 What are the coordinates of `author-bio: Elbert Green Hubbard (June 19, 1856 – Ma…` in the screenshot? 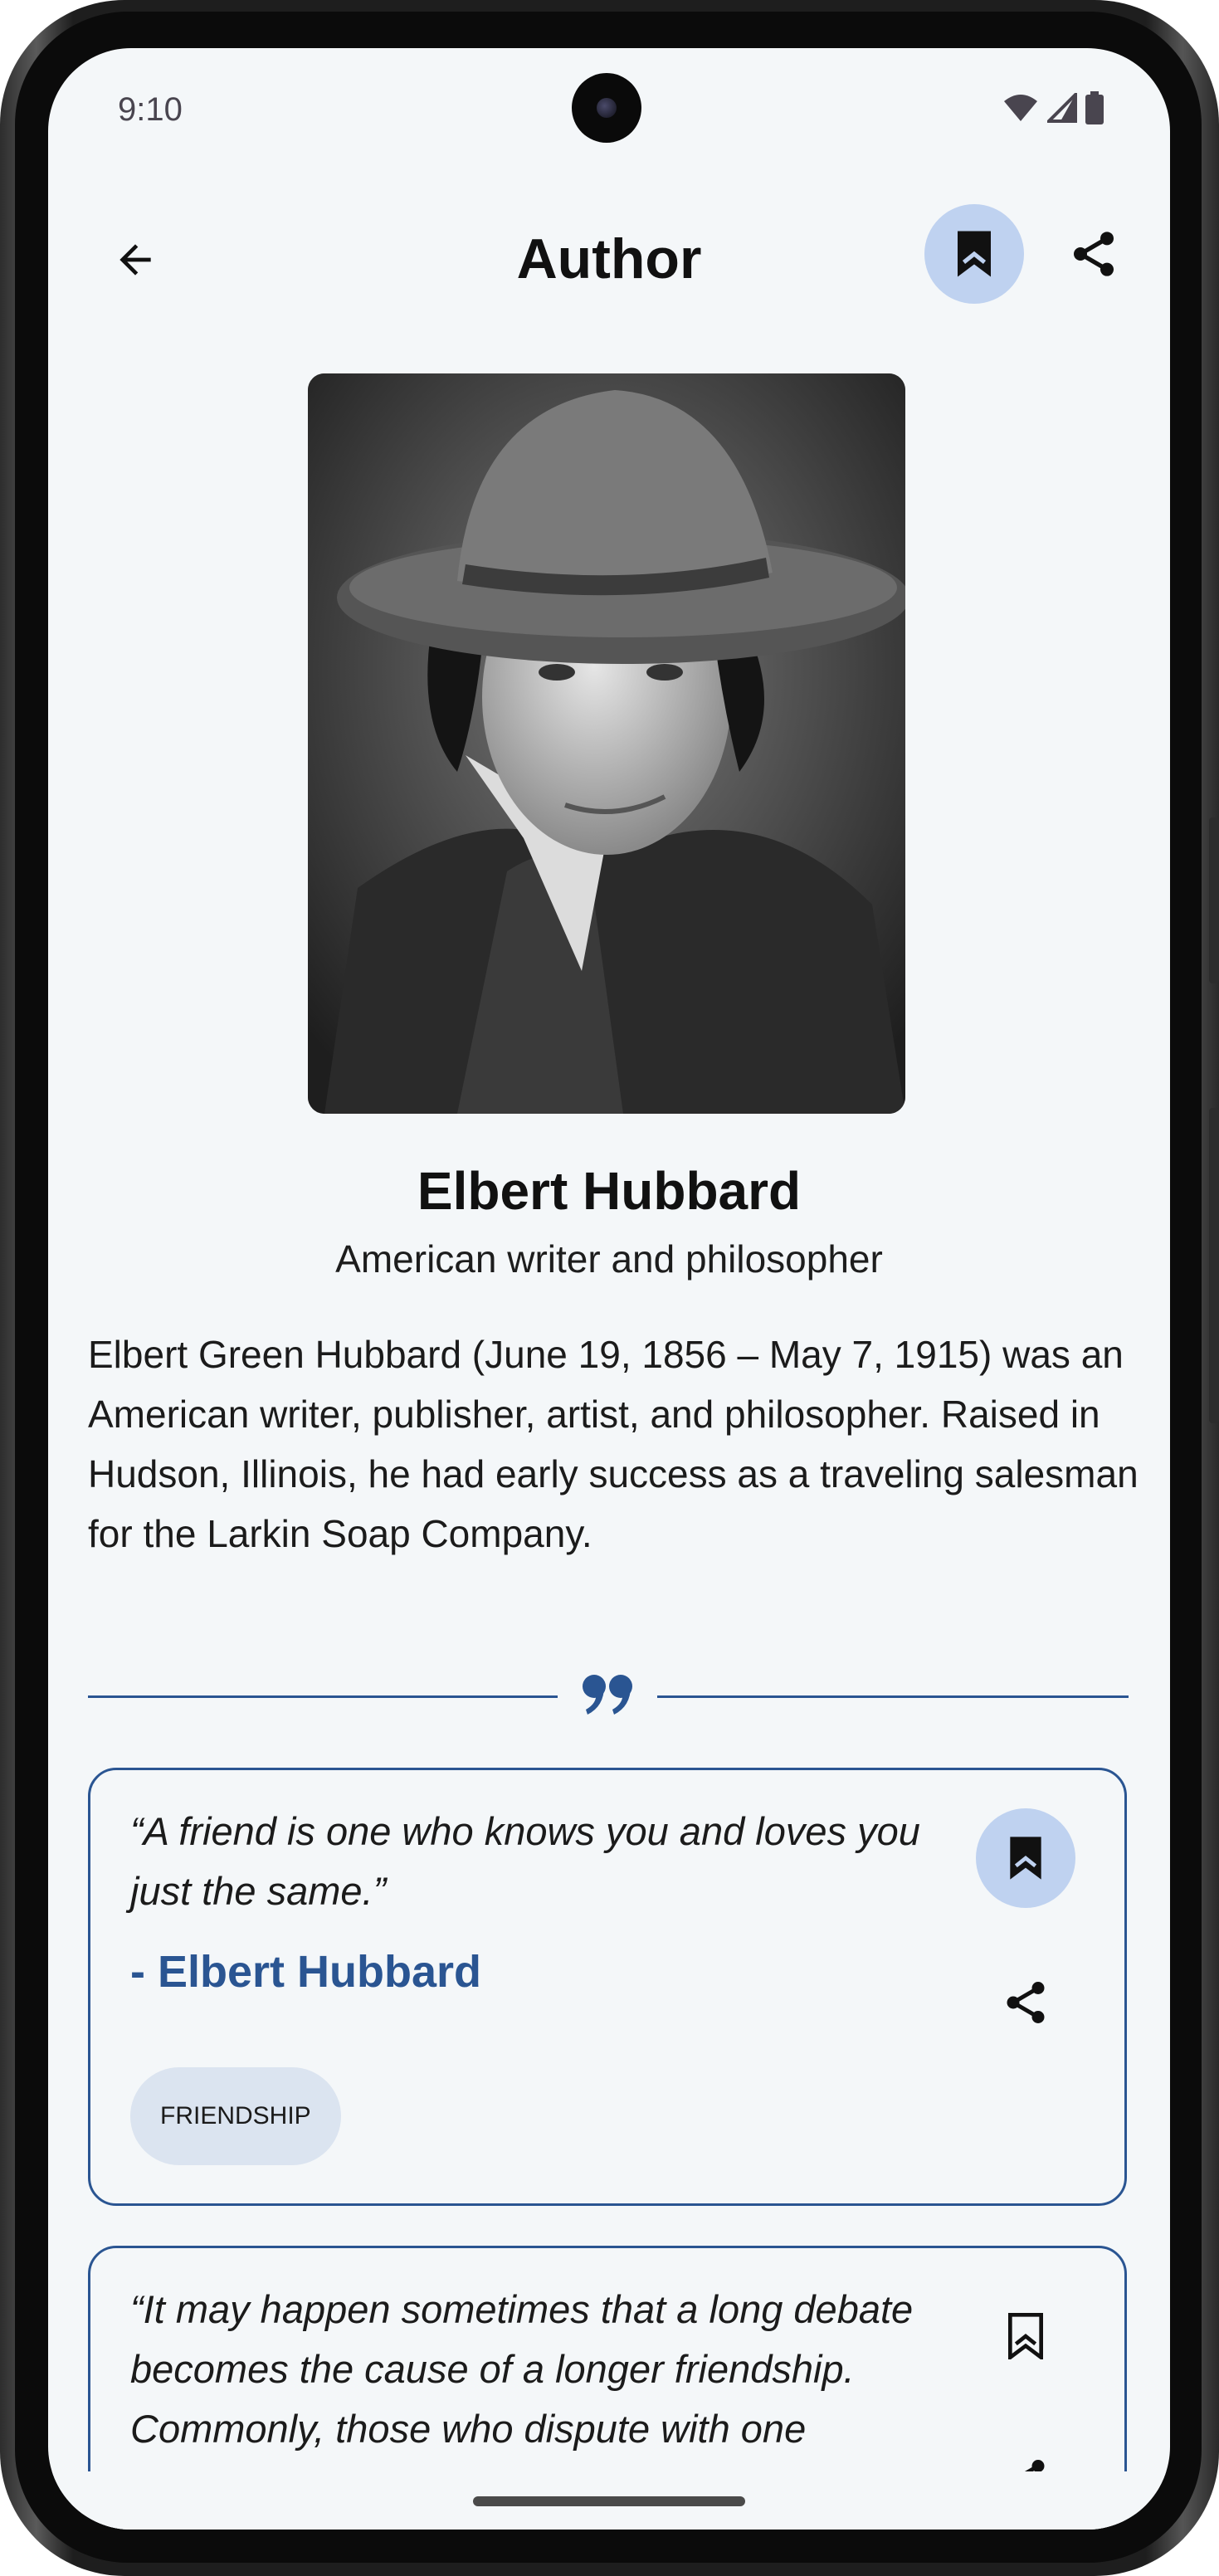 It's located at (614, 1444).